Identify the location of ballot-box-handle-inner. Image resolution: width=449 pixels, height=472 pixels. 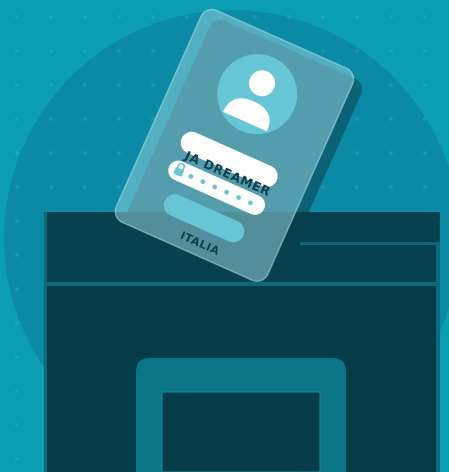
(241, 431).